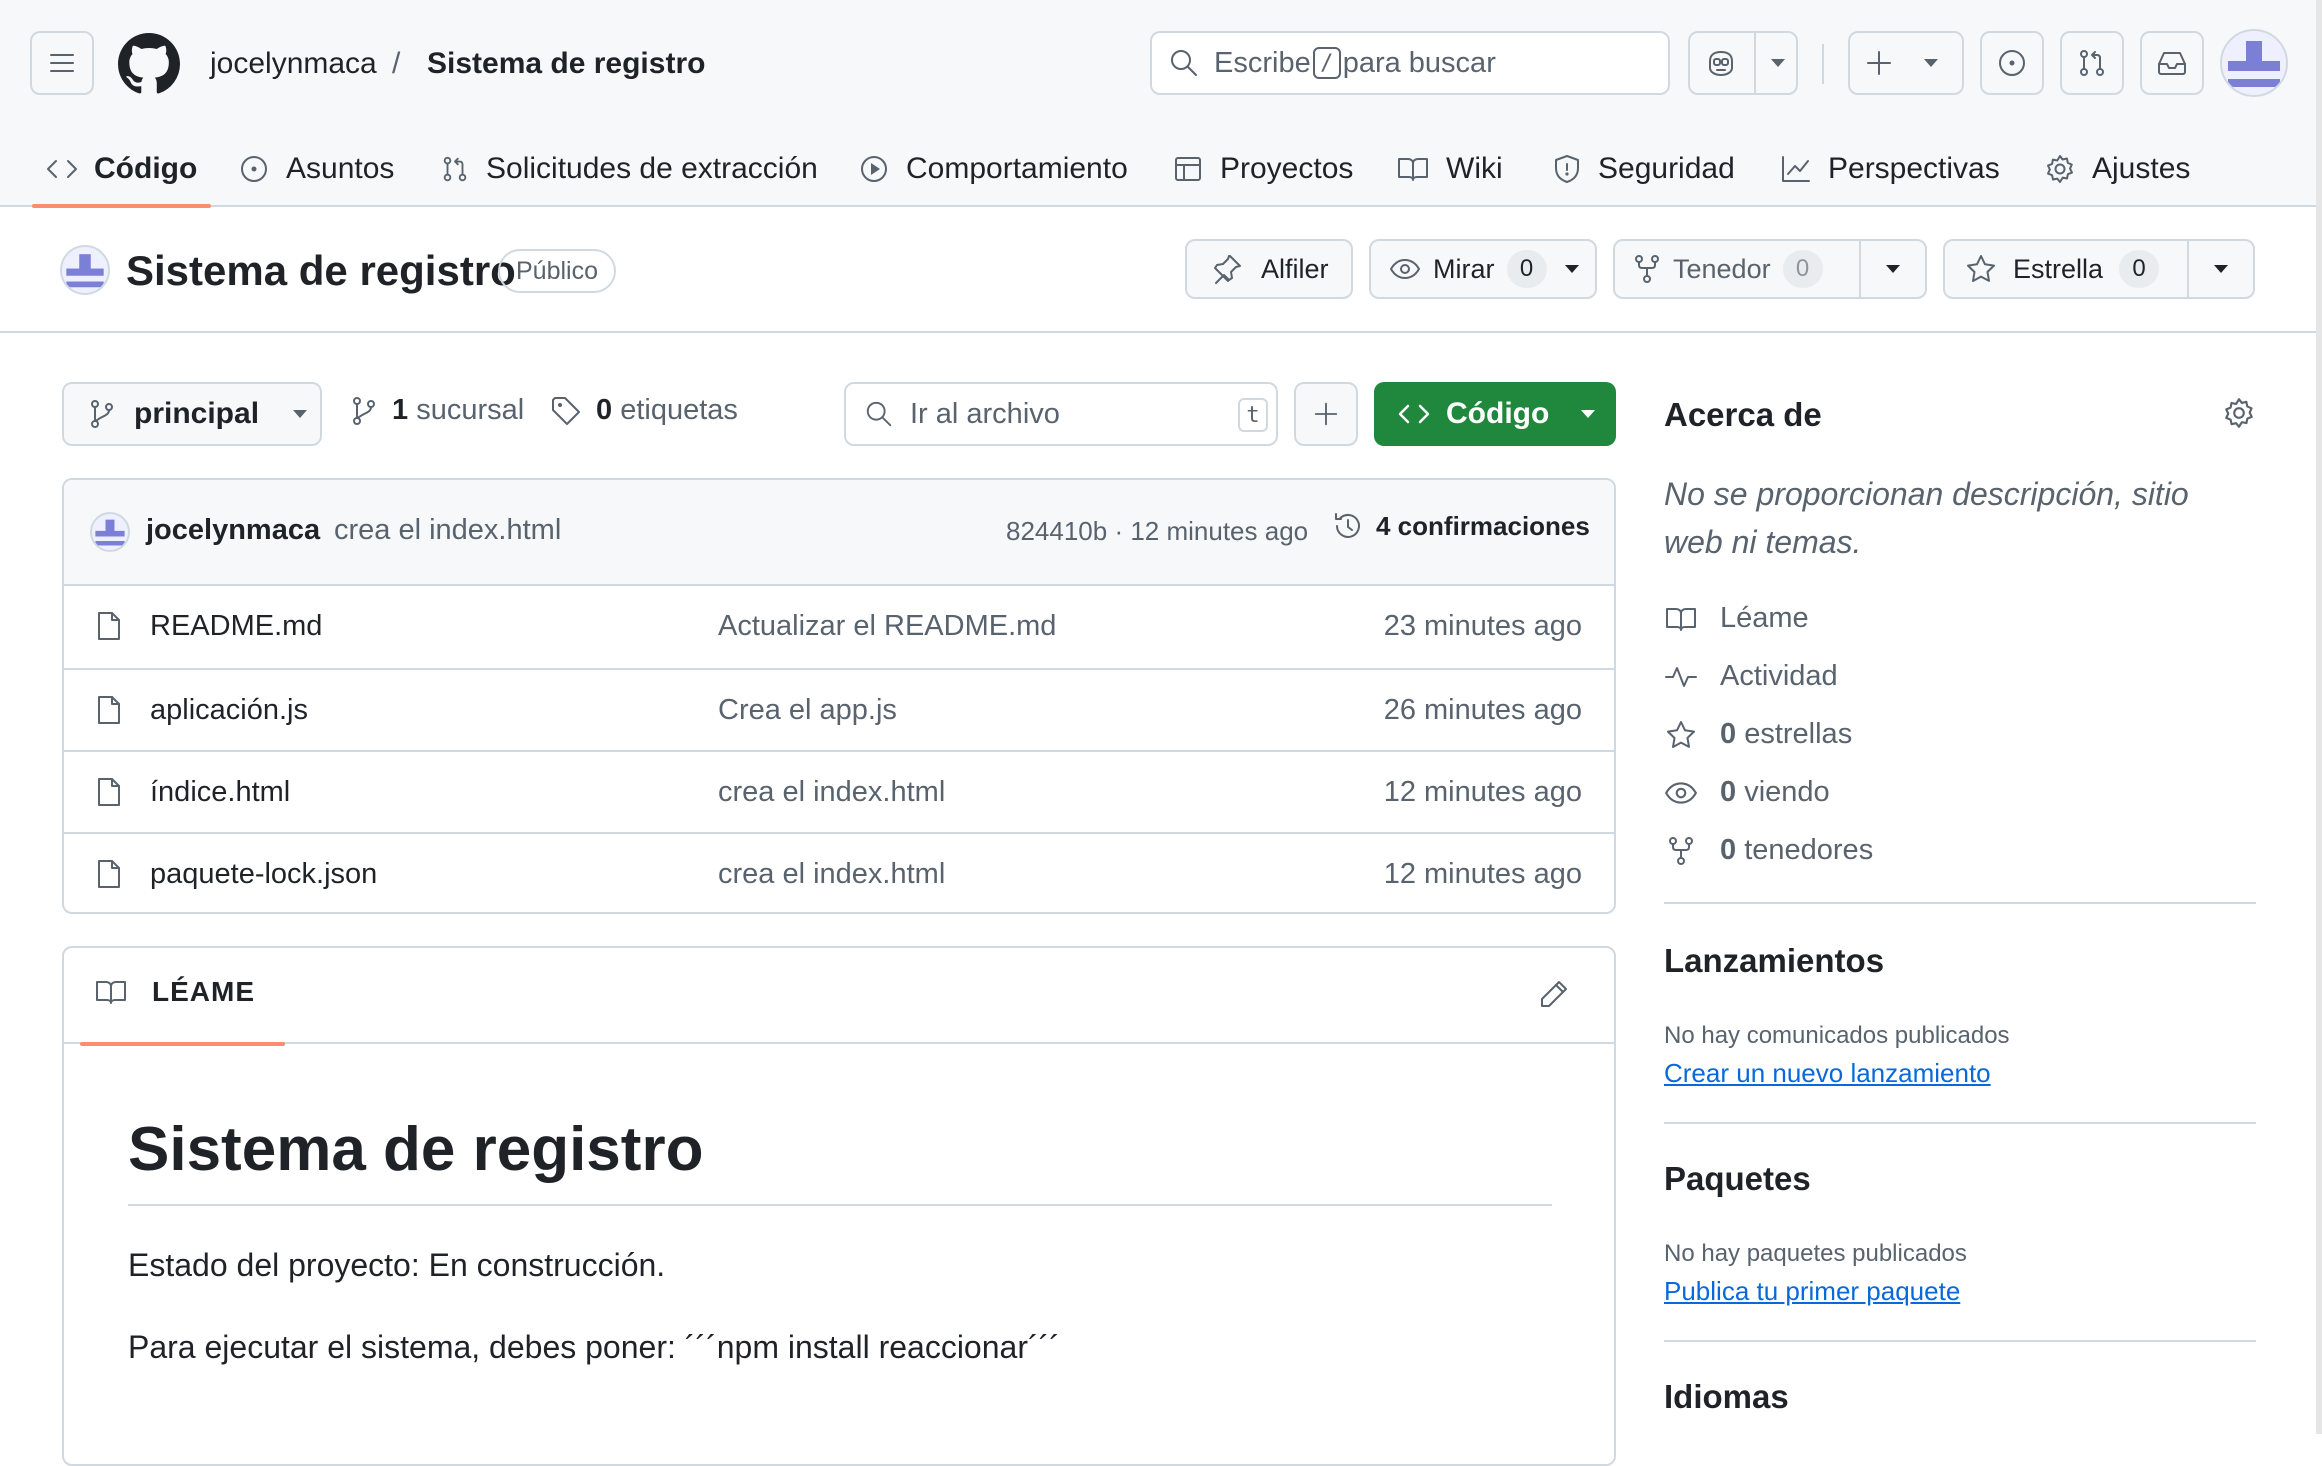 The image size is (2322, 1466). I want to click on file-commit-time: 26 minutes ago, so click(1482, 710).